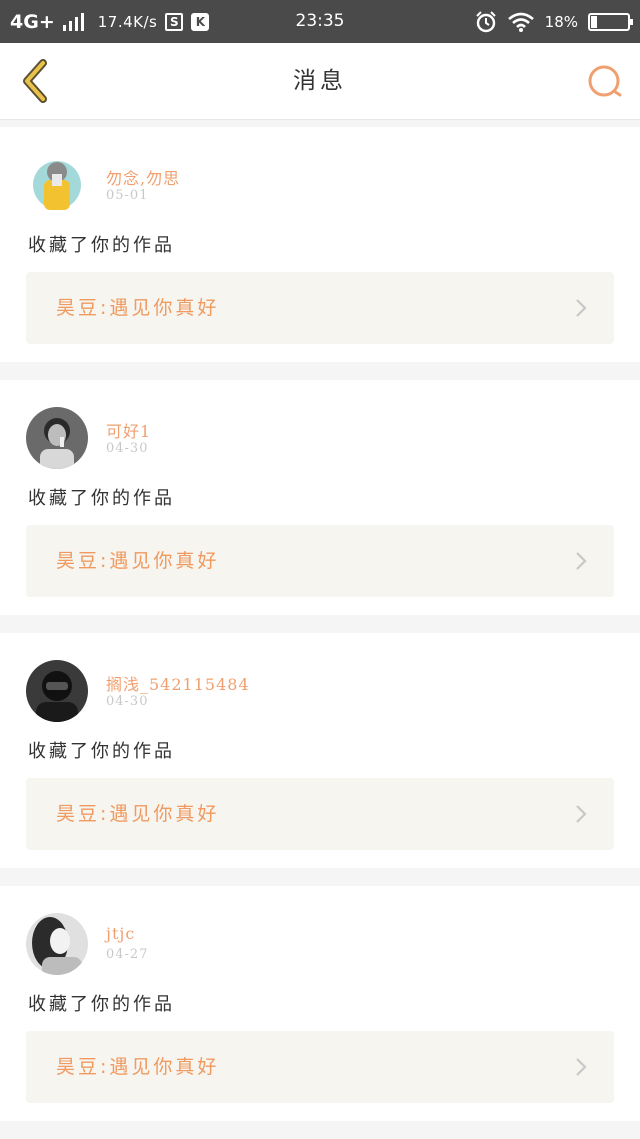  Describe the element at coordinates (485, 21) in the screenshot. I see `alarm-icon` at that location.